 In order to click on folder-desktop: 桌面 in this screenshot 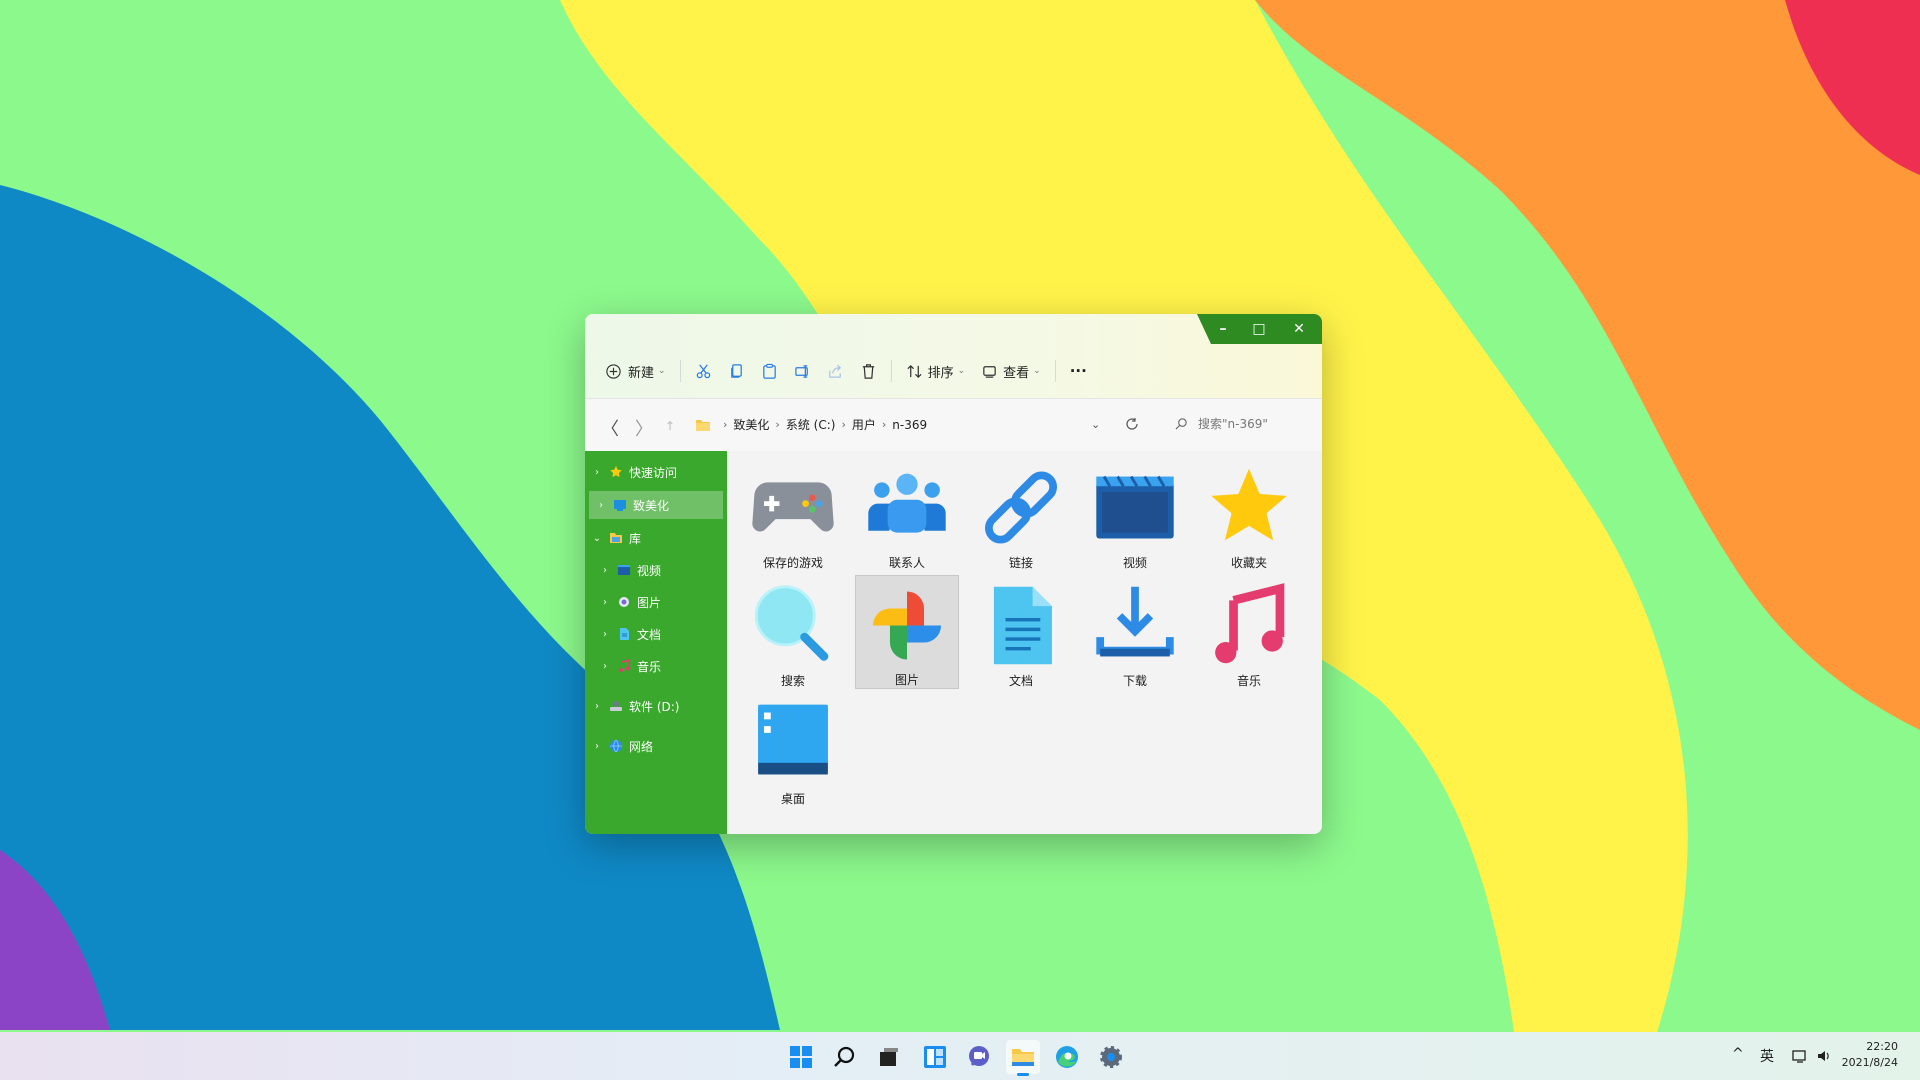, I will do `click(793, 750)`.